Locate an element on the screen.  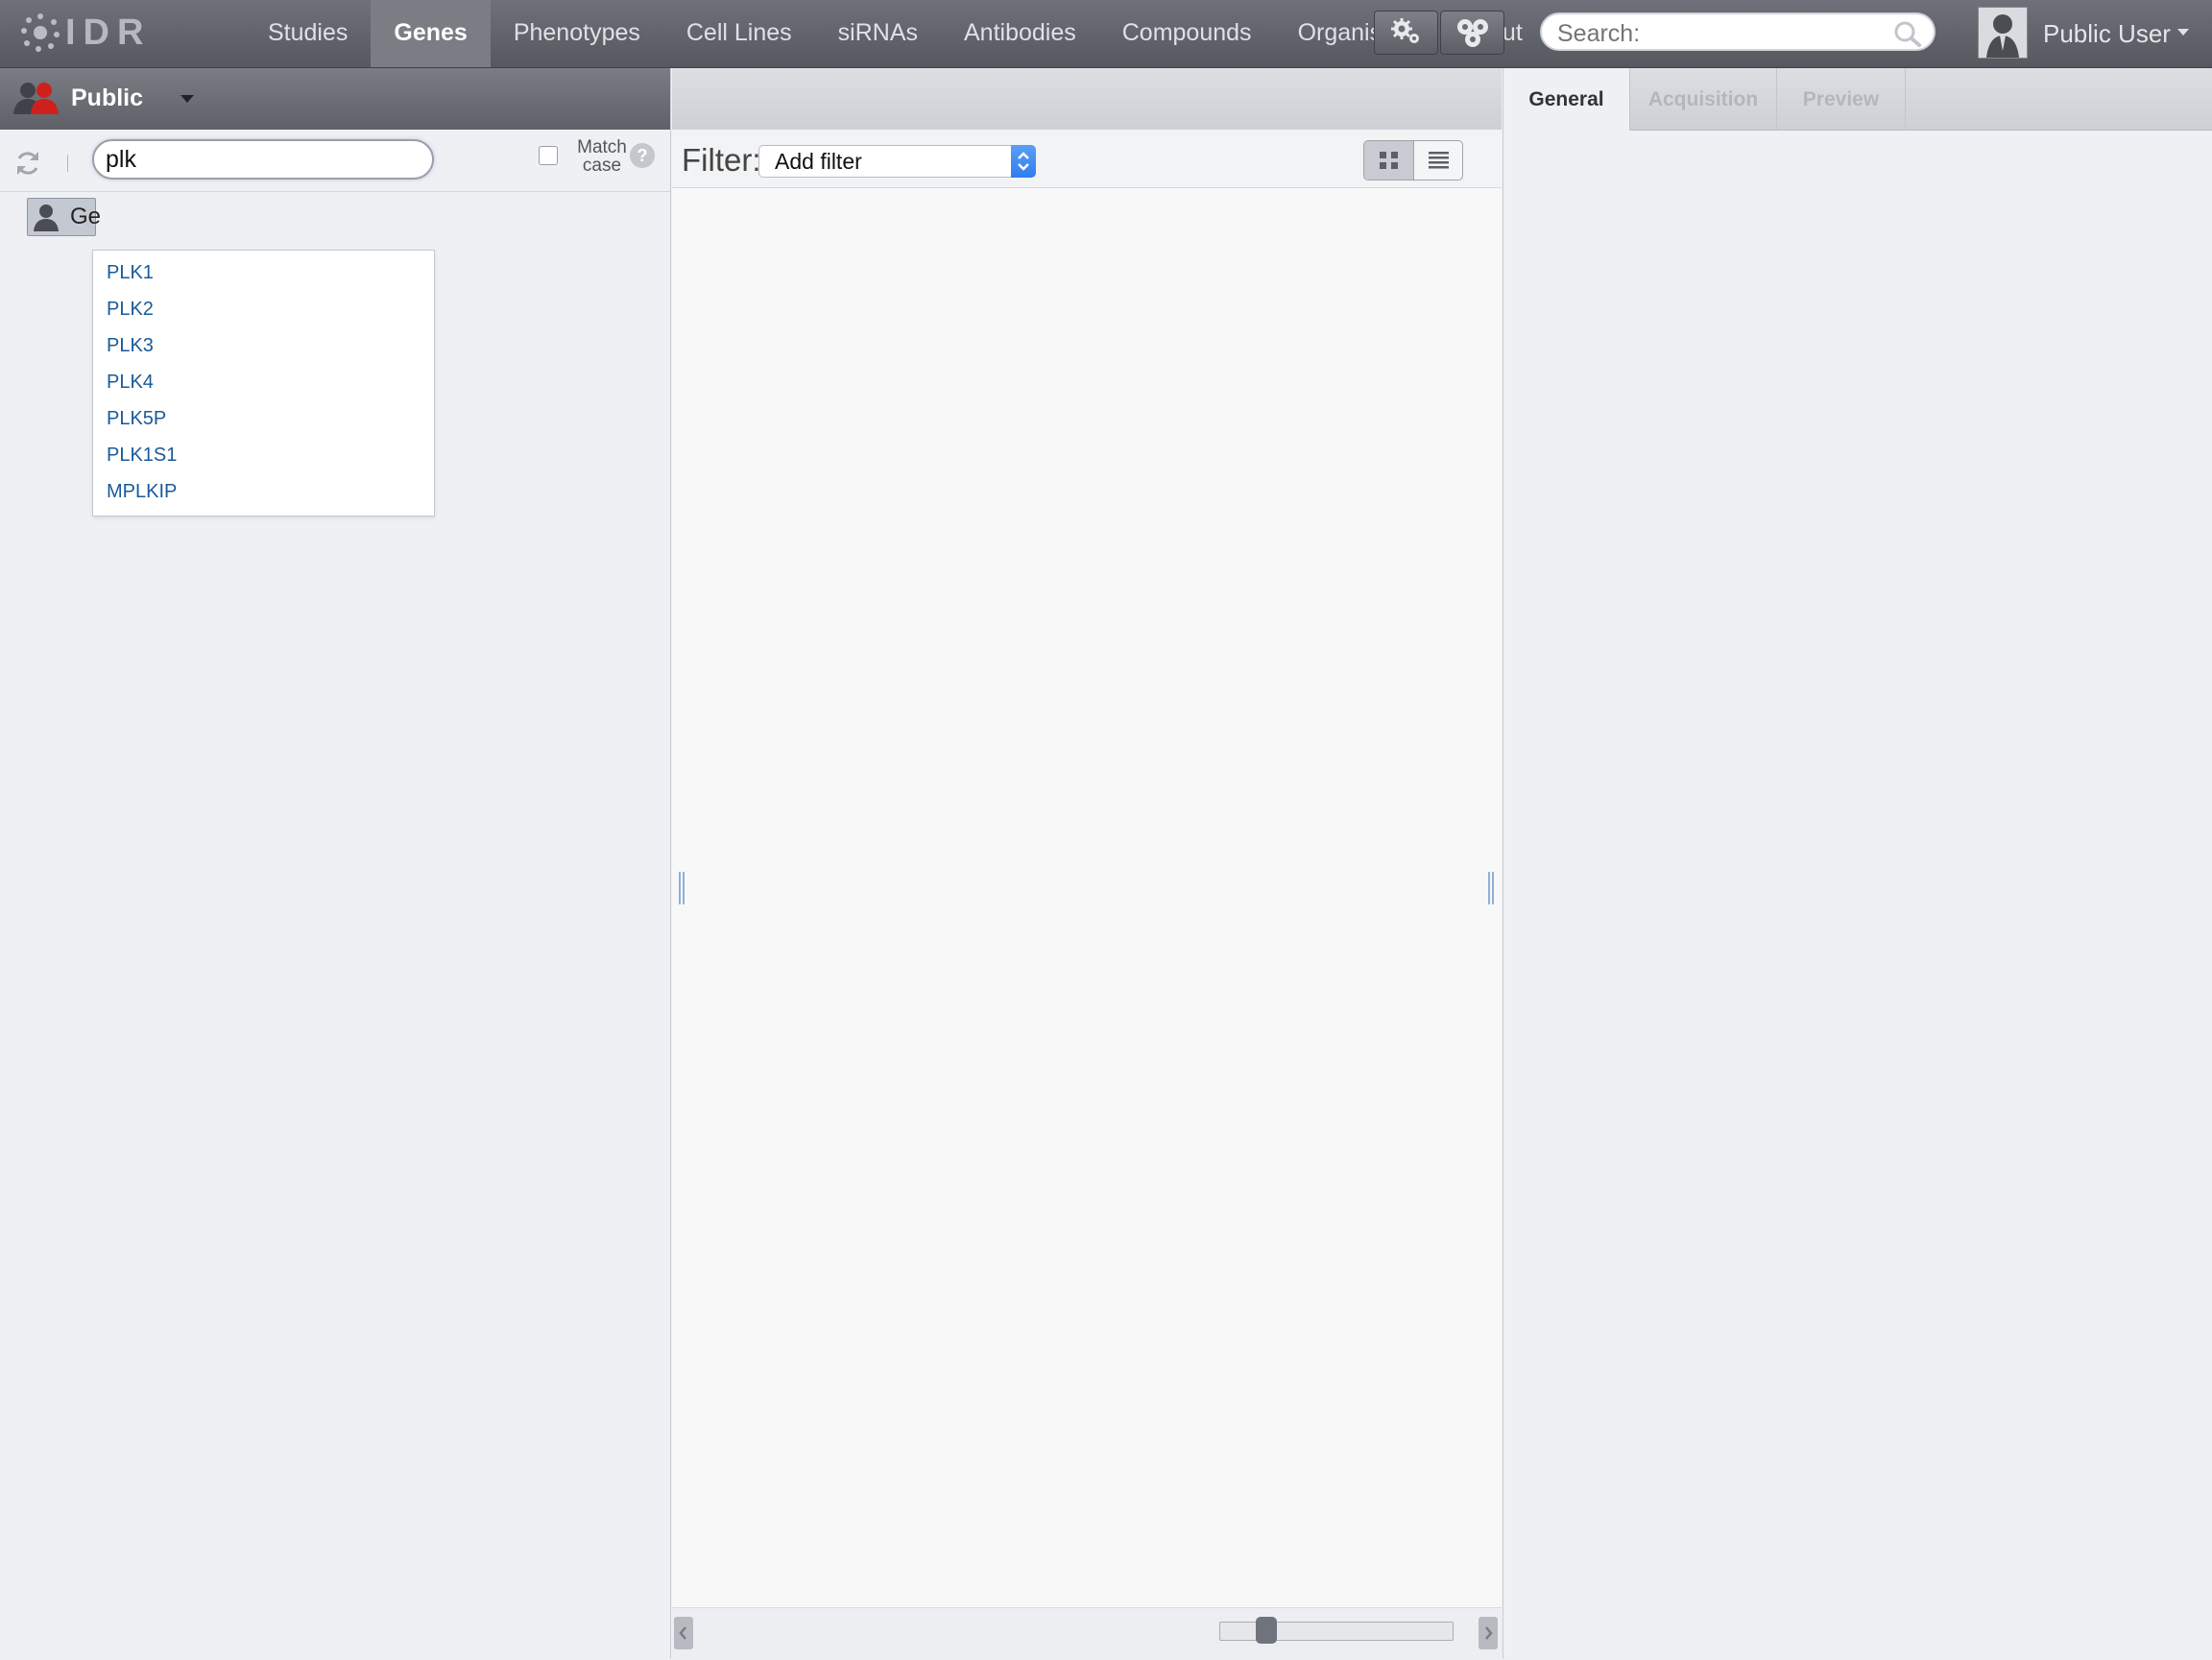
search-icon is located at coordinates (1907, 33).